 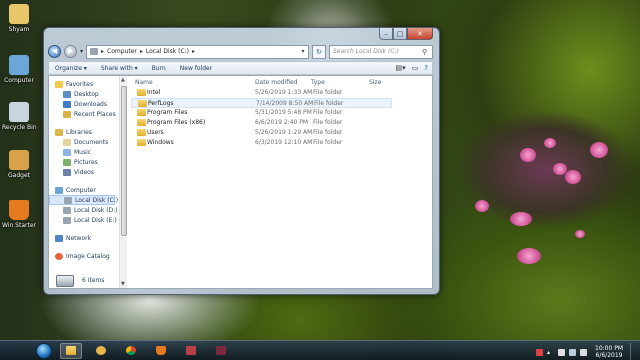 I want to click on maximize-button: □, so click(x=400, y=34).